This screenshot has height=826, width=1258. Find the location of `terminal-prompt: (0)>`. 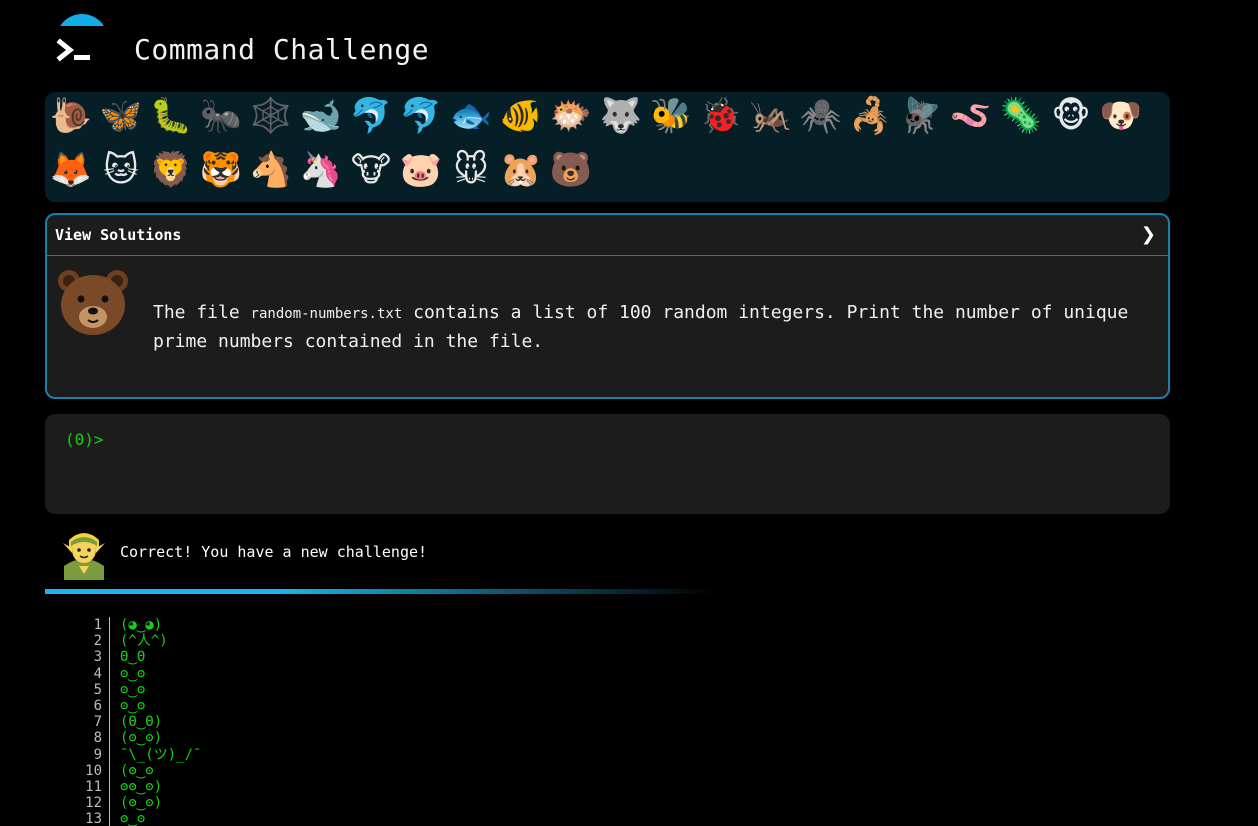

terminal-prompt: (0)> is located at coordinates (84, 439).